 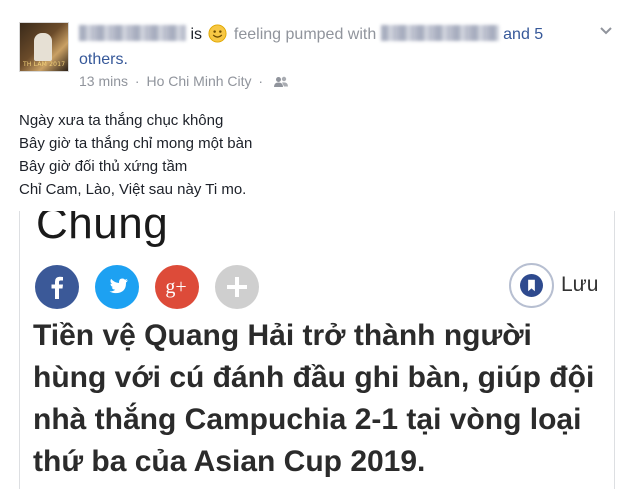 I want to click on plus-icon, so click(x=237, y=287).